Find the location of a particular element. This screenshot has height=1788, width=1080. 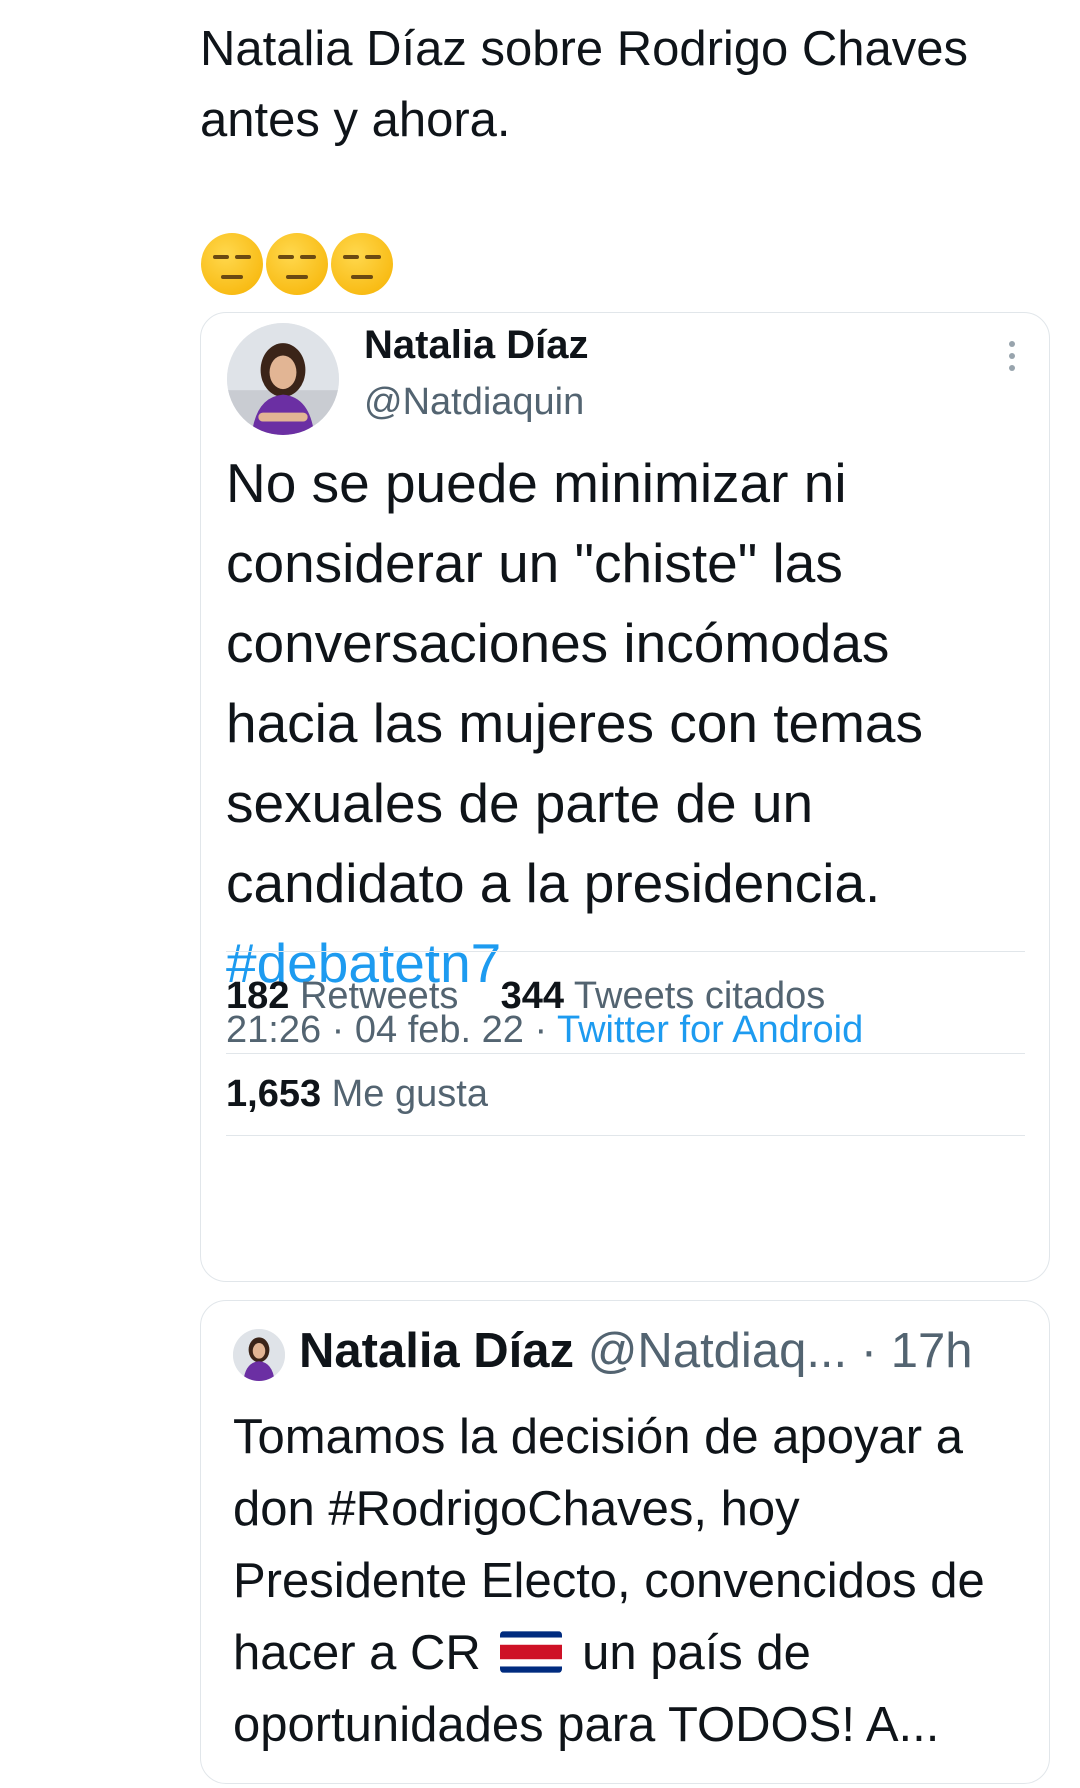

quotes-label: Tweets citados is located at coordinates (699, 996).